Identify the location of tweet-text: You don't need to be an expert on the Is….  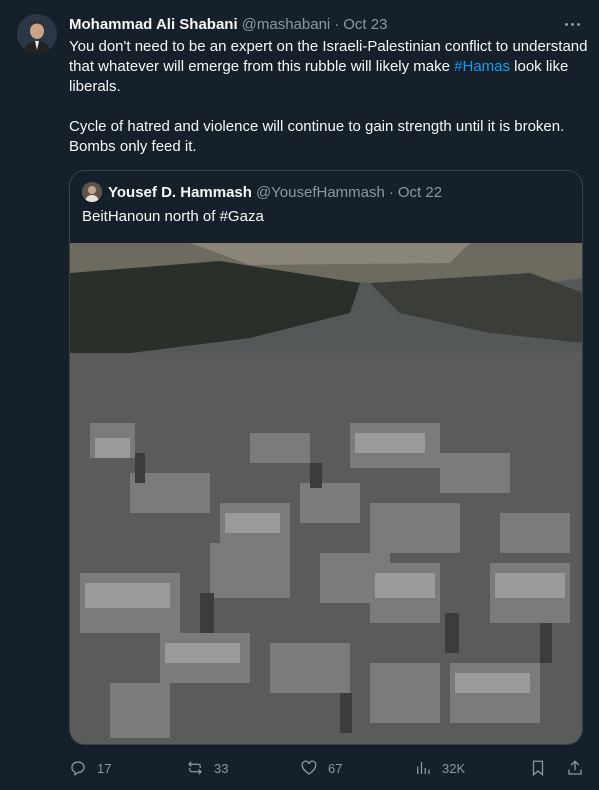
(329, 97).